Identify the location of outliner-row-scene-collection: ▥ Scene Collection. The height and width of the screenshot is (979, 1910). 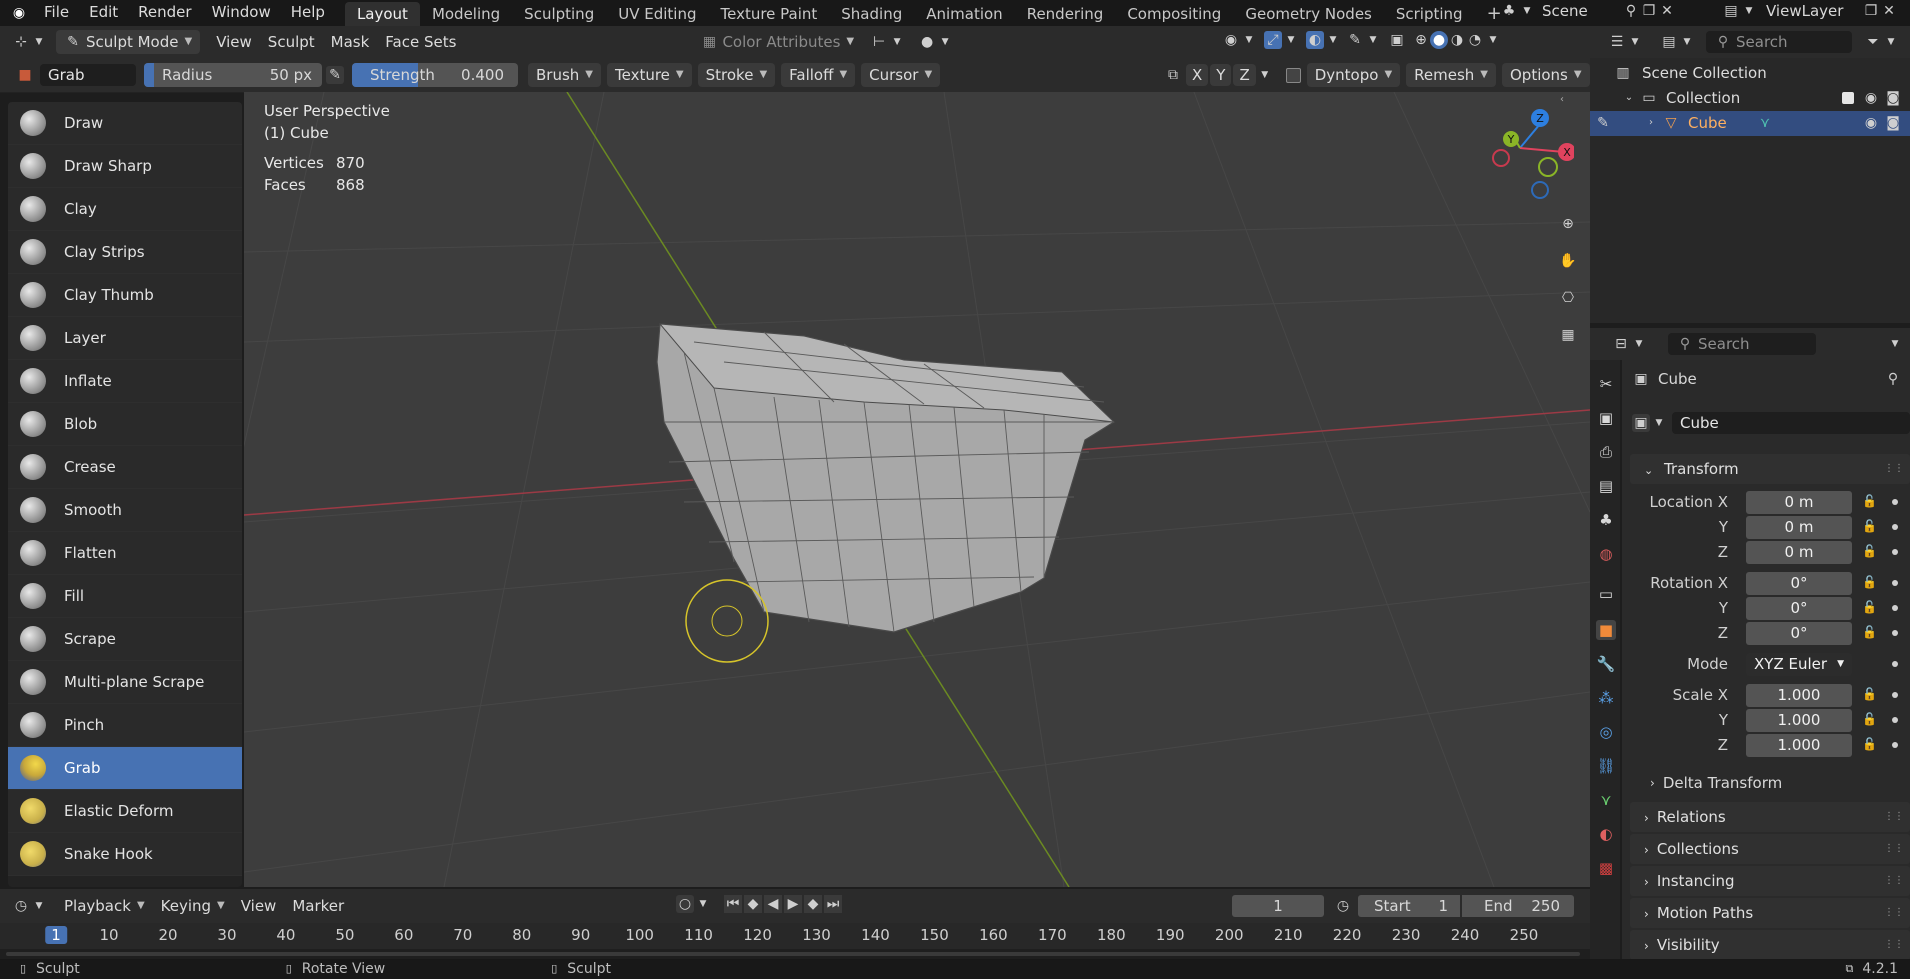
(1750, 73).